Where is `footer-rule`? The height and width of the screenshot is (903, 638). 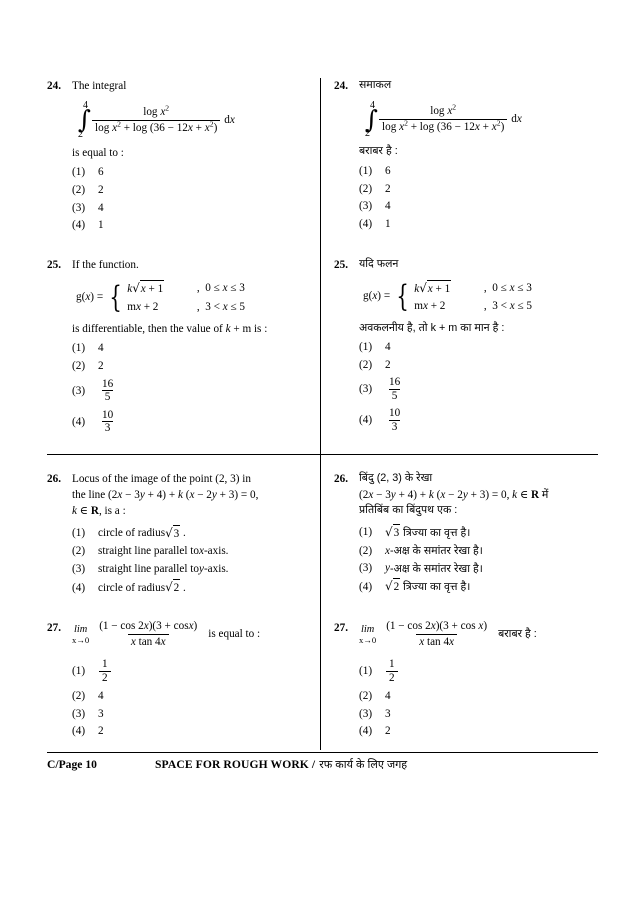
footer-rule is located at coordinates (322, 753).